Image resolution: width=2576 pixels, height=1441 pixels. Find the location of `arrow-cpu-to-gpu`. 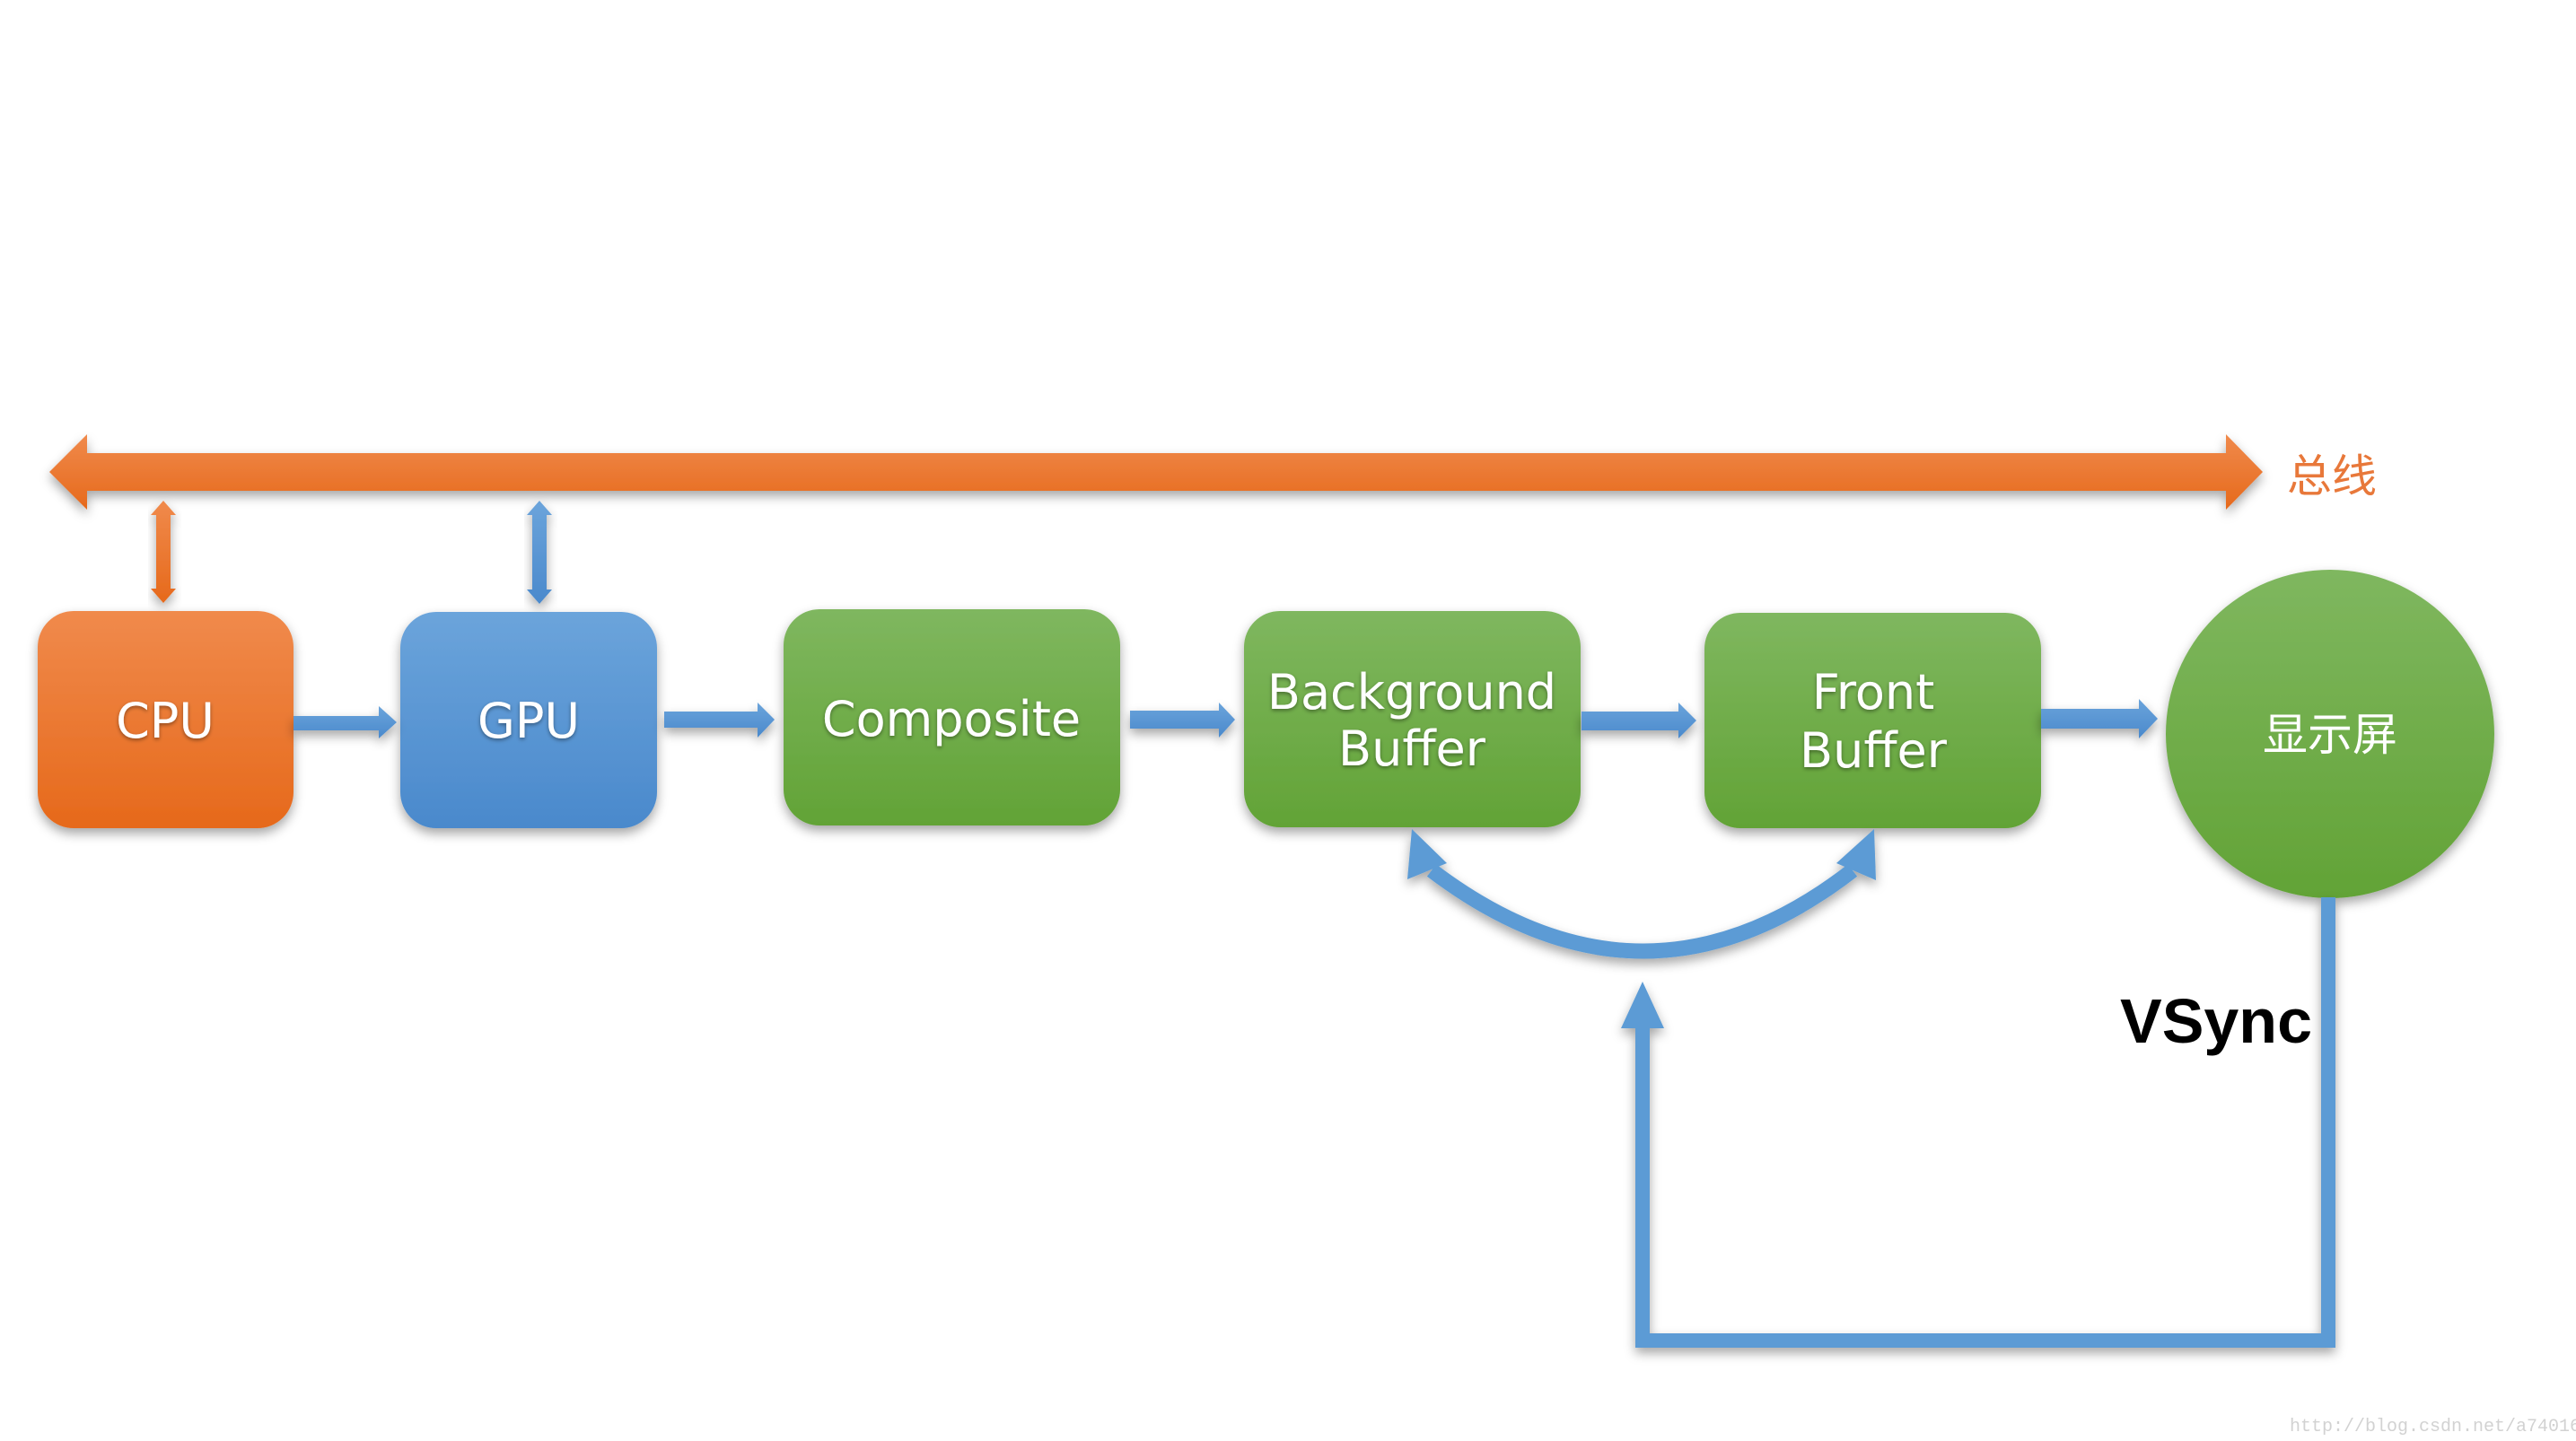

arrow-cpu-to-gpu is located at coordinates (345, 722).